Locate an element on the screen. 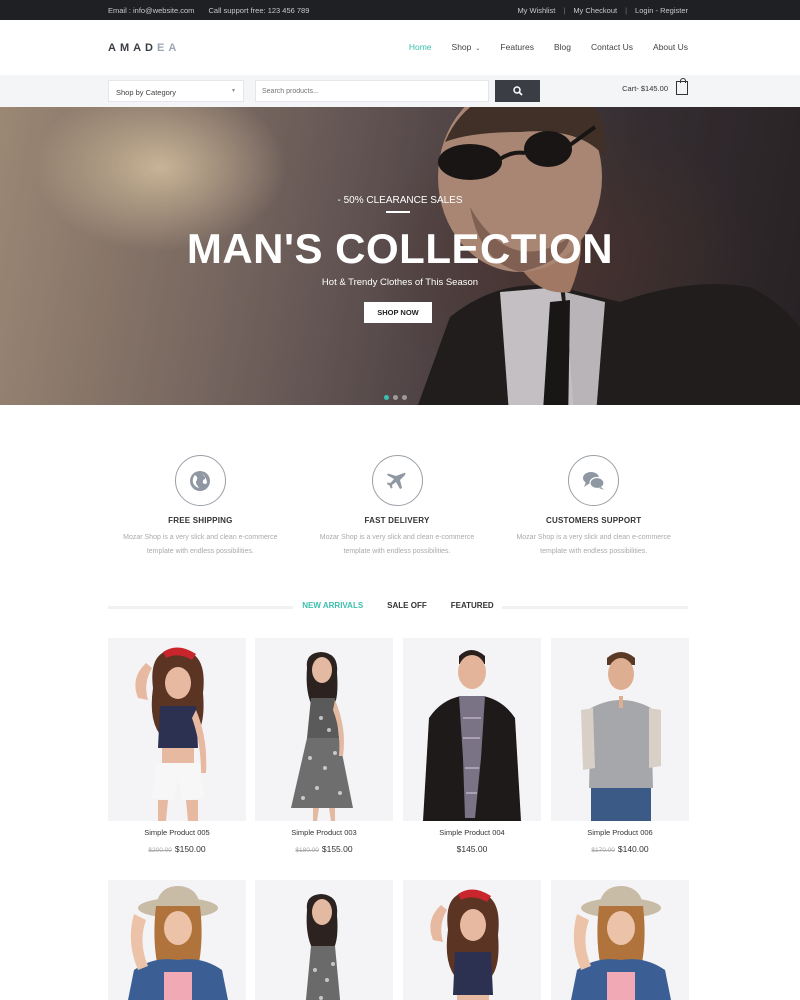 The height and width of the screenshot is (1000, 800). product-card: Simple Product 005 $200.00 $150.00 is located at coordinates (177, 746).